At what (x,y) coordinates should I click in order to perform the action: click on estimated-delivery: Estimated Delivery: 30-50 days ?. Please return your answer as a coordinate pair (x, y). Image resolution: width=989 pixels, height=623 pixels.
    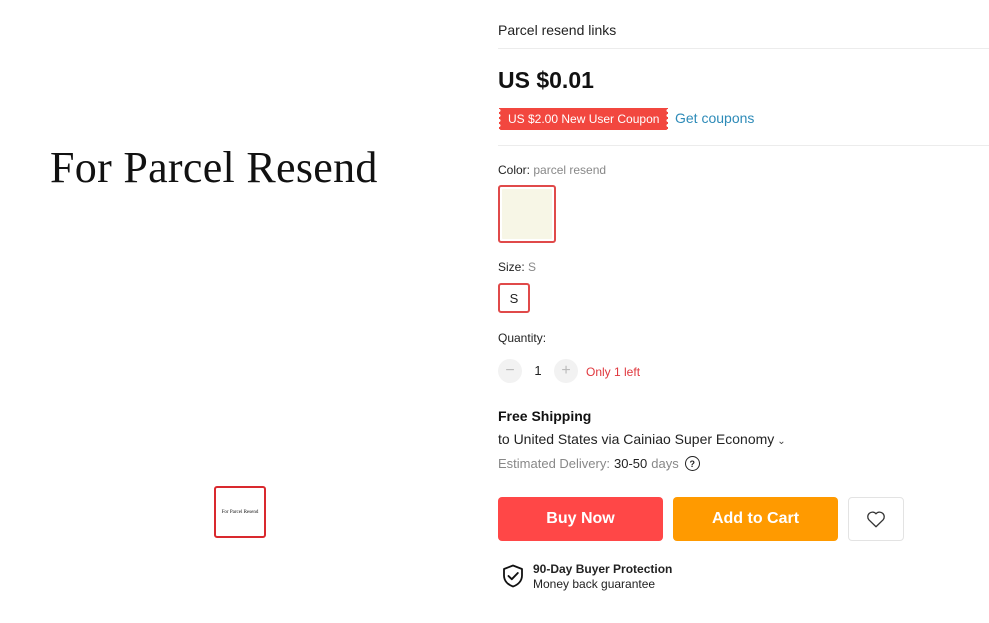
    Looking at the image, I should click on (599, 463).